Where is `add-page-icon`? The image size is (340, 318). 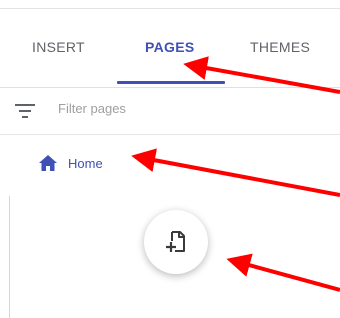 add-page-icon is located at coordinates (175, 241).